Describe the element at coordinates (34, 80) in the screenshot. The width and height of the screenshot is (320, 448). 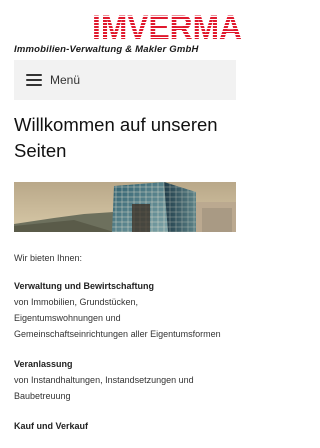
I see `hamburger-icon` at that location.